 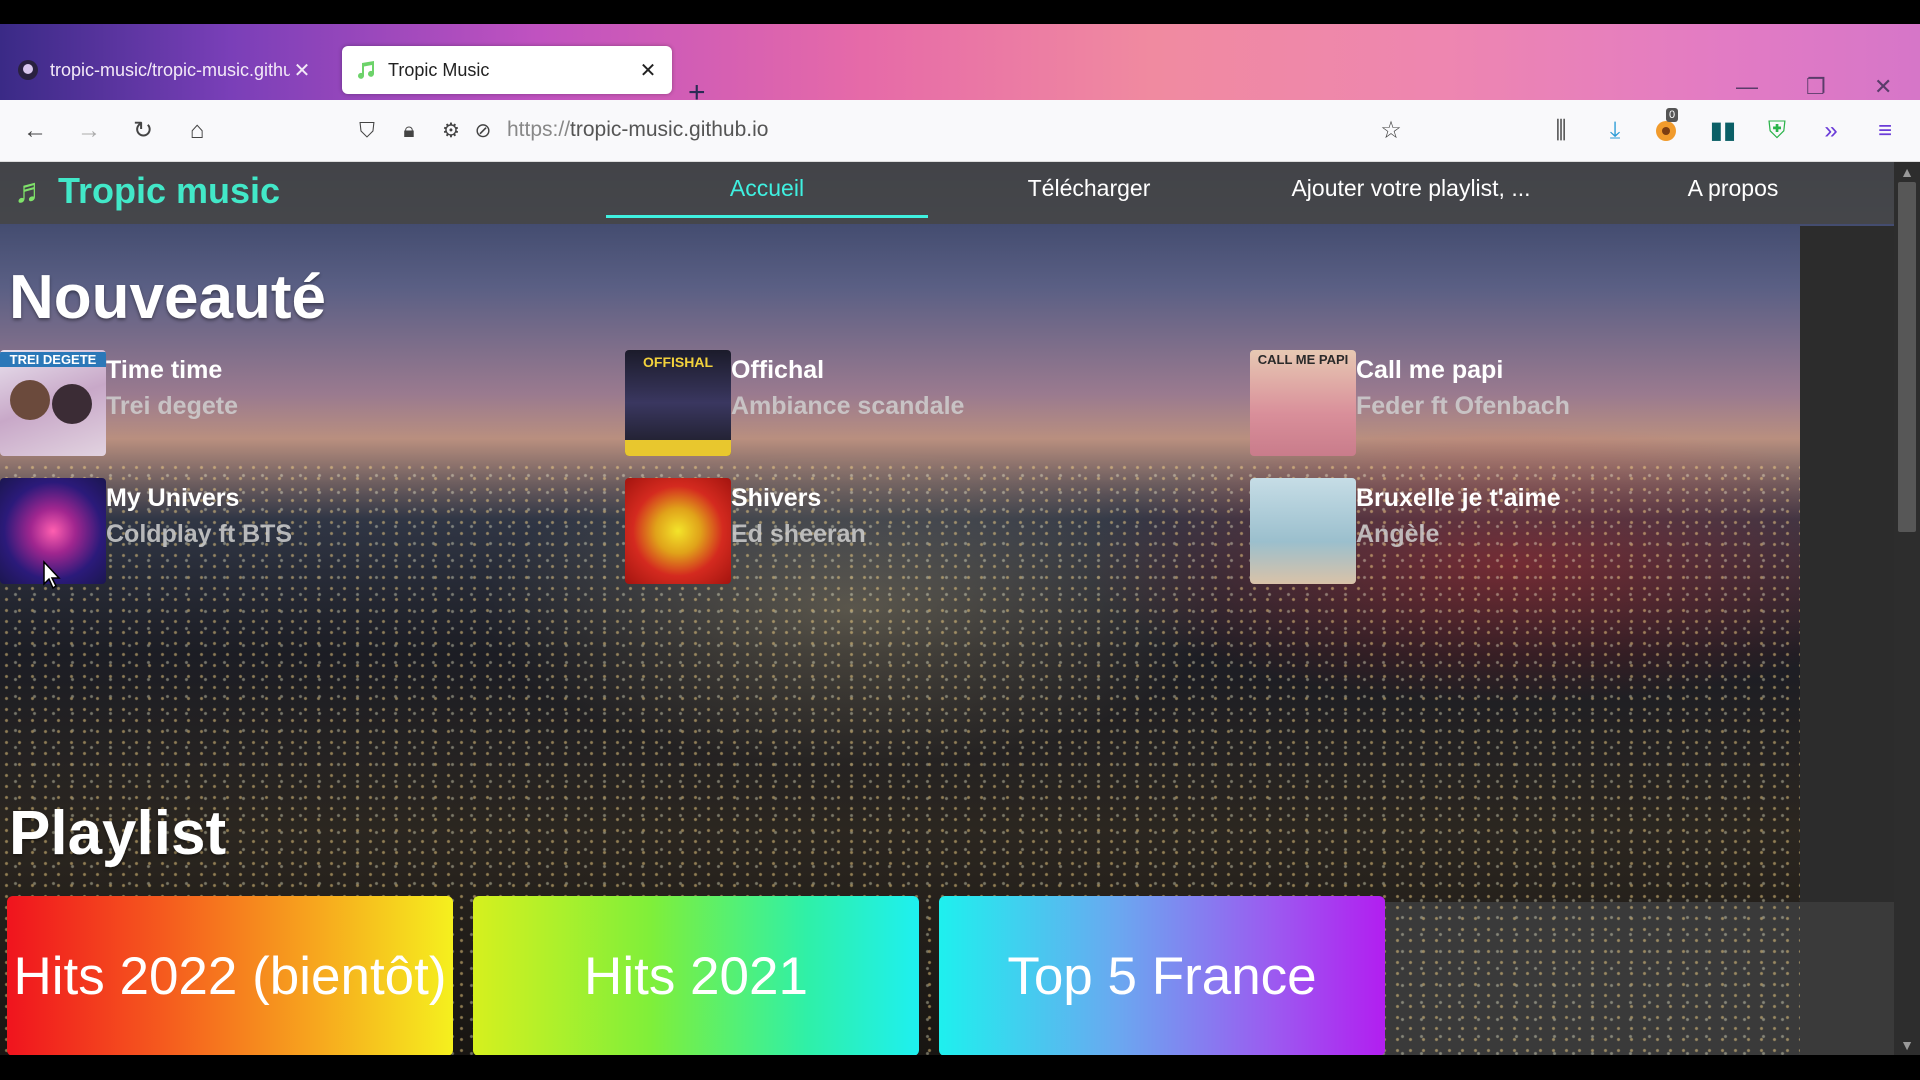 What do you see at coordinates (507, 70) in the screenshot?
I see `tab-tropic-music: Tropic Music ✕` at bounding box center [507, 70].